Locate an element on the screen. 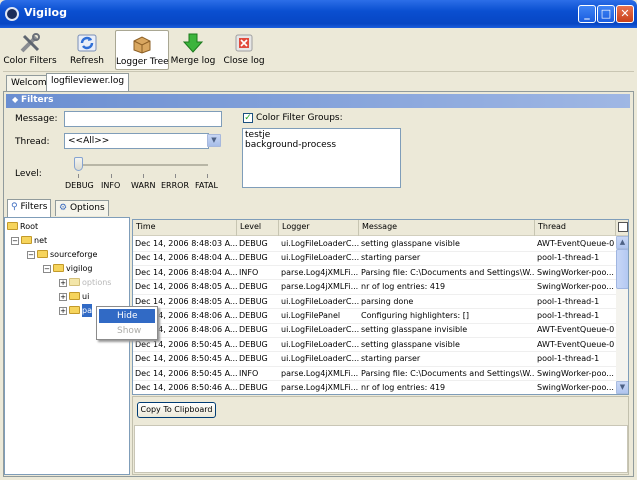 This screenshot has height=480, width=637. column-header-thread: Thread is located at coordinates (575, 228).